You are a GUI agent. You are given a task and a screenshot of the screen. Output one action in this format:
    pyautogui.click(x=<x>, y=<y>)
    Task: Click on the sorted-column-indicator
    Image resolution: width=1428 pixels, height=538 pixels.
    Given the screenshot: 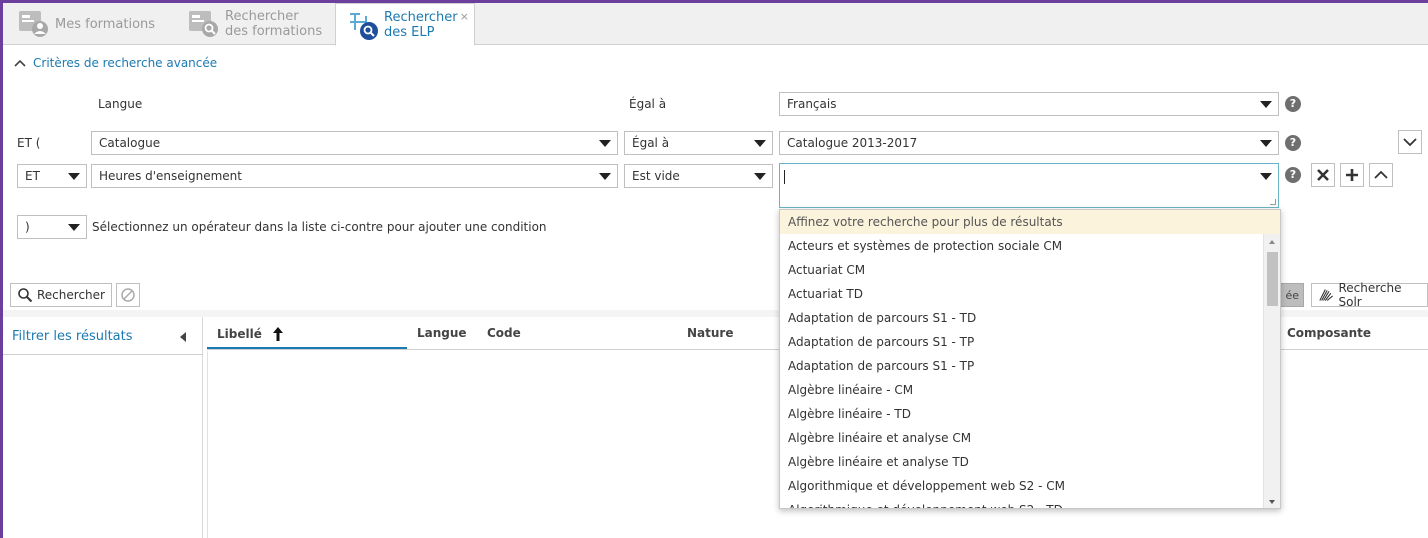 What is the action you would take?
    pyautogui.click(x=307, y=348)
    